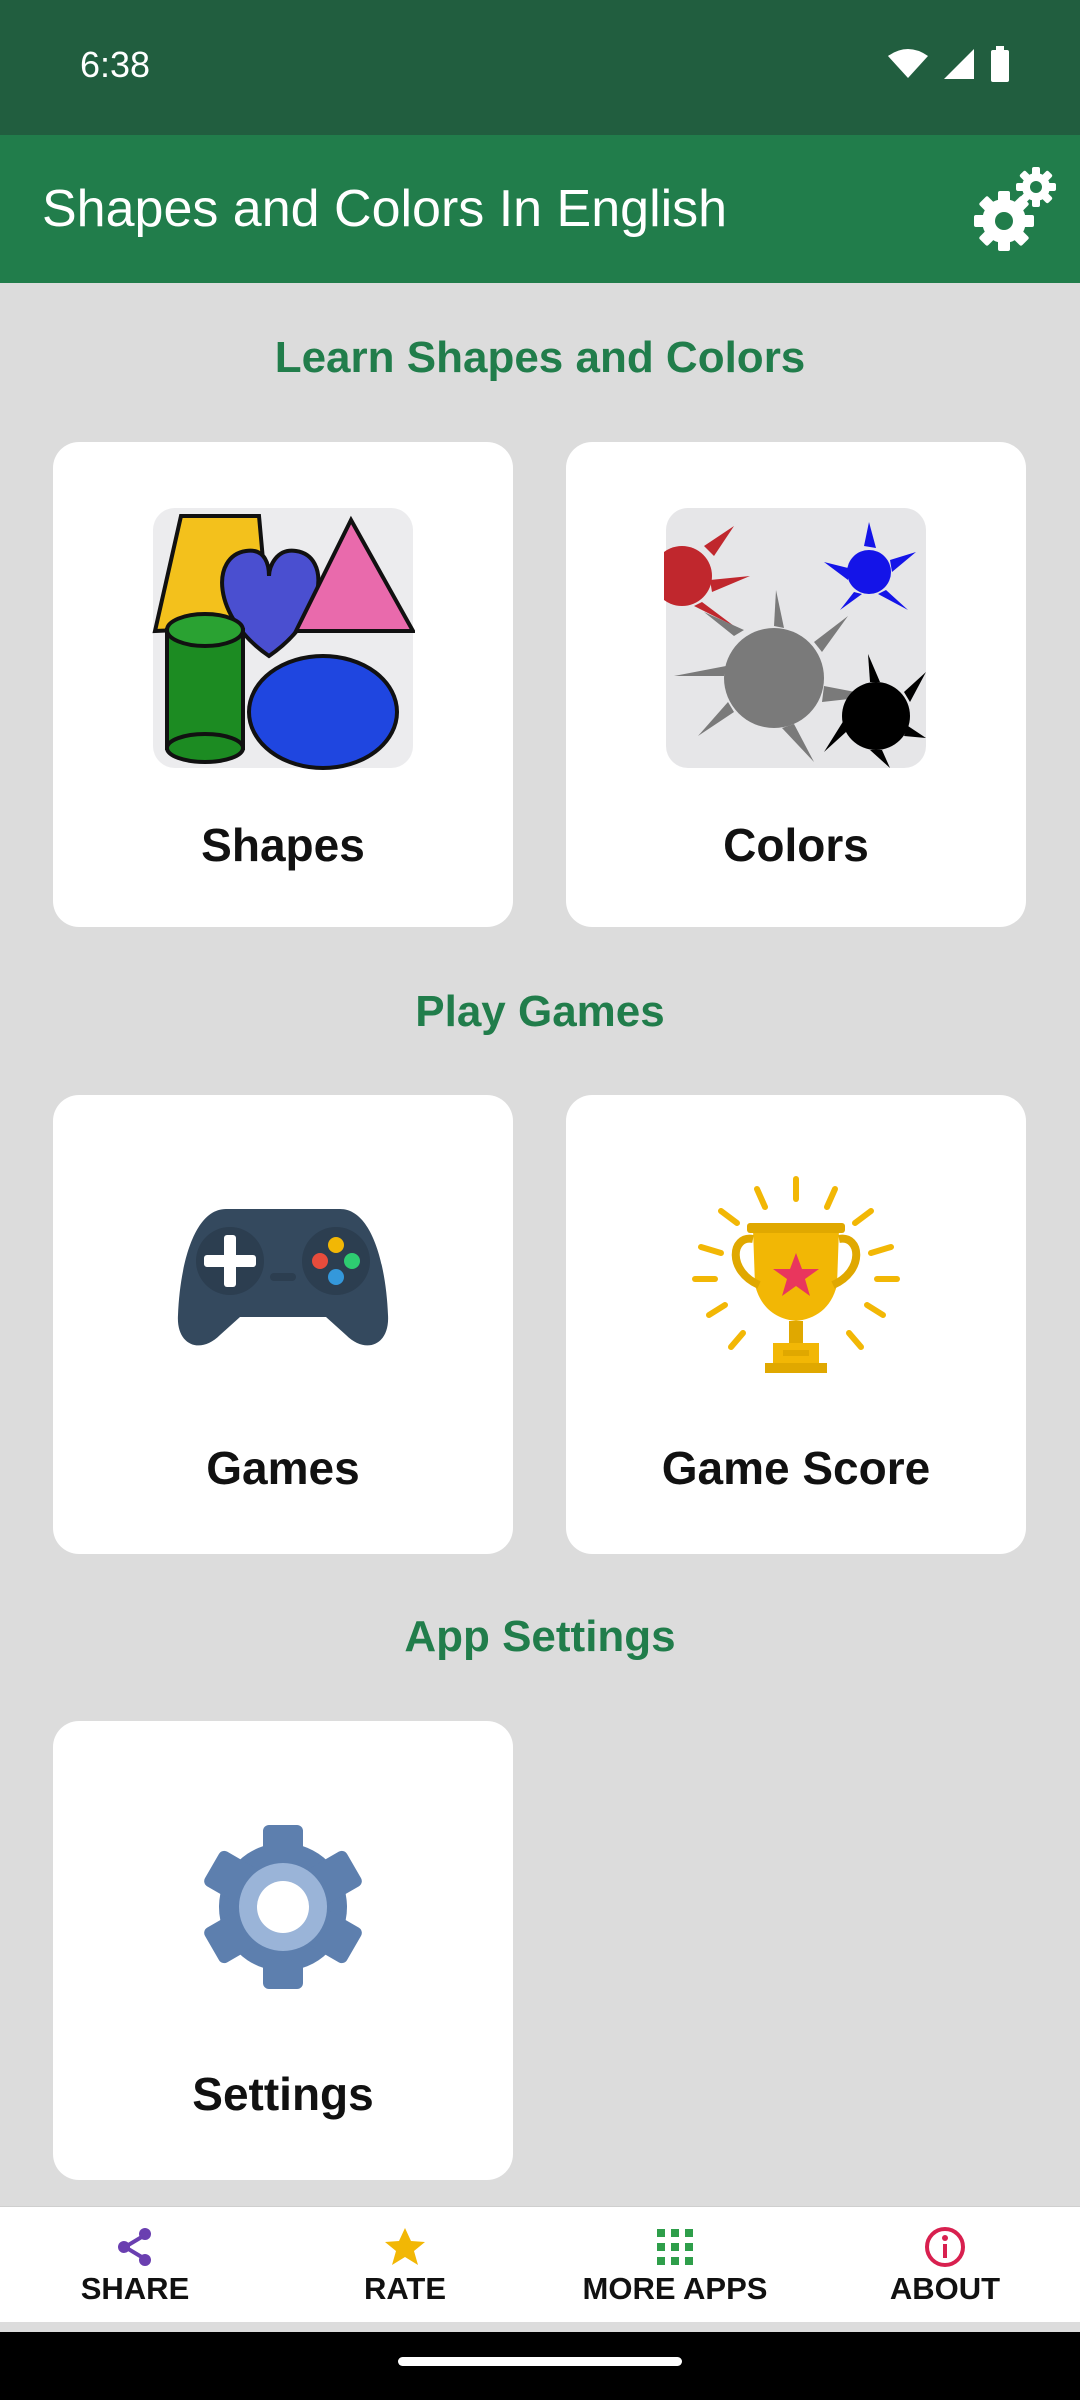  What do you see at coordinates (1015, 210) in the screenshot?
I see `gears-icon` at bounding box center [1015, 210].